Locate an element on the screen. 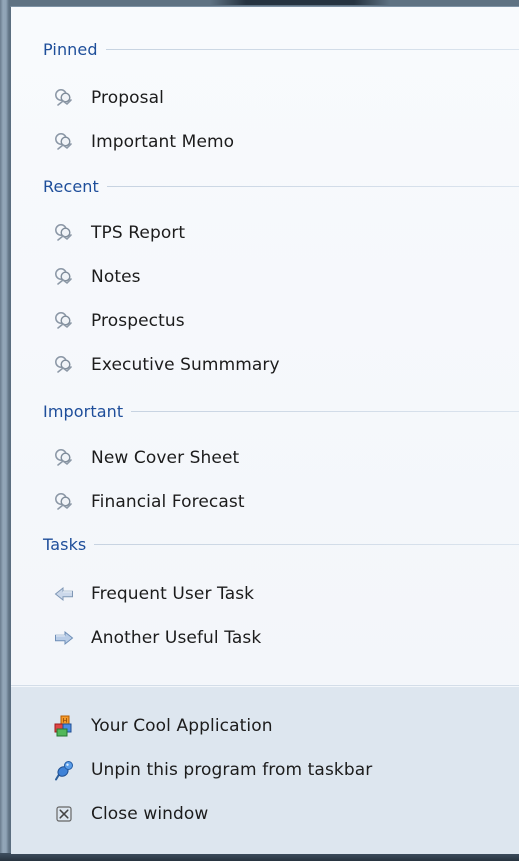 The width and height of the screenshot is (519, 861). category-label-tasks: Tasks is located at coordinates (65, 544).